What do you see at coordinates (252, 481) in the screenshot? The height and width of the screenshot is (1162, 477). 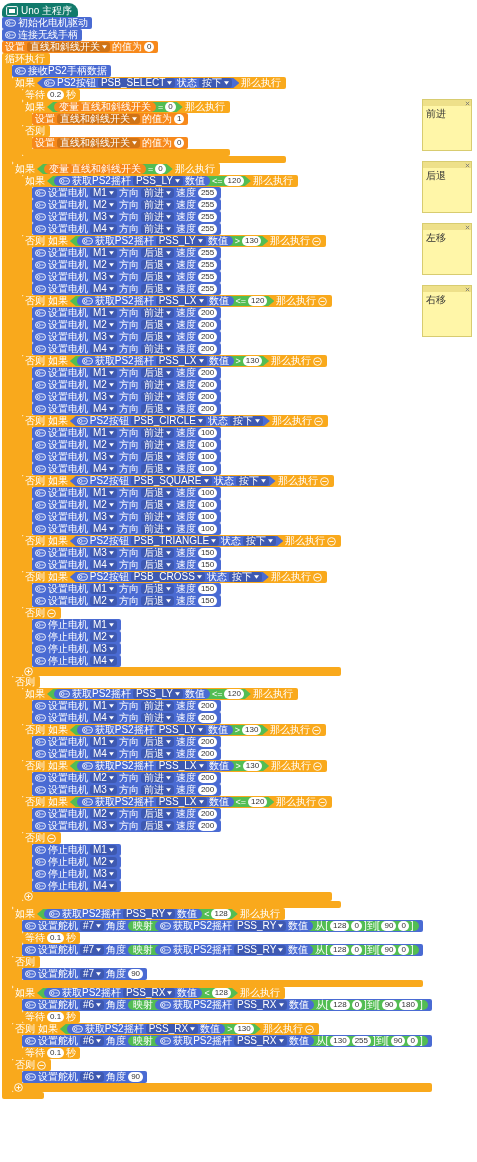 I see `dropdown: 按下` at bounding box center [252, 481].